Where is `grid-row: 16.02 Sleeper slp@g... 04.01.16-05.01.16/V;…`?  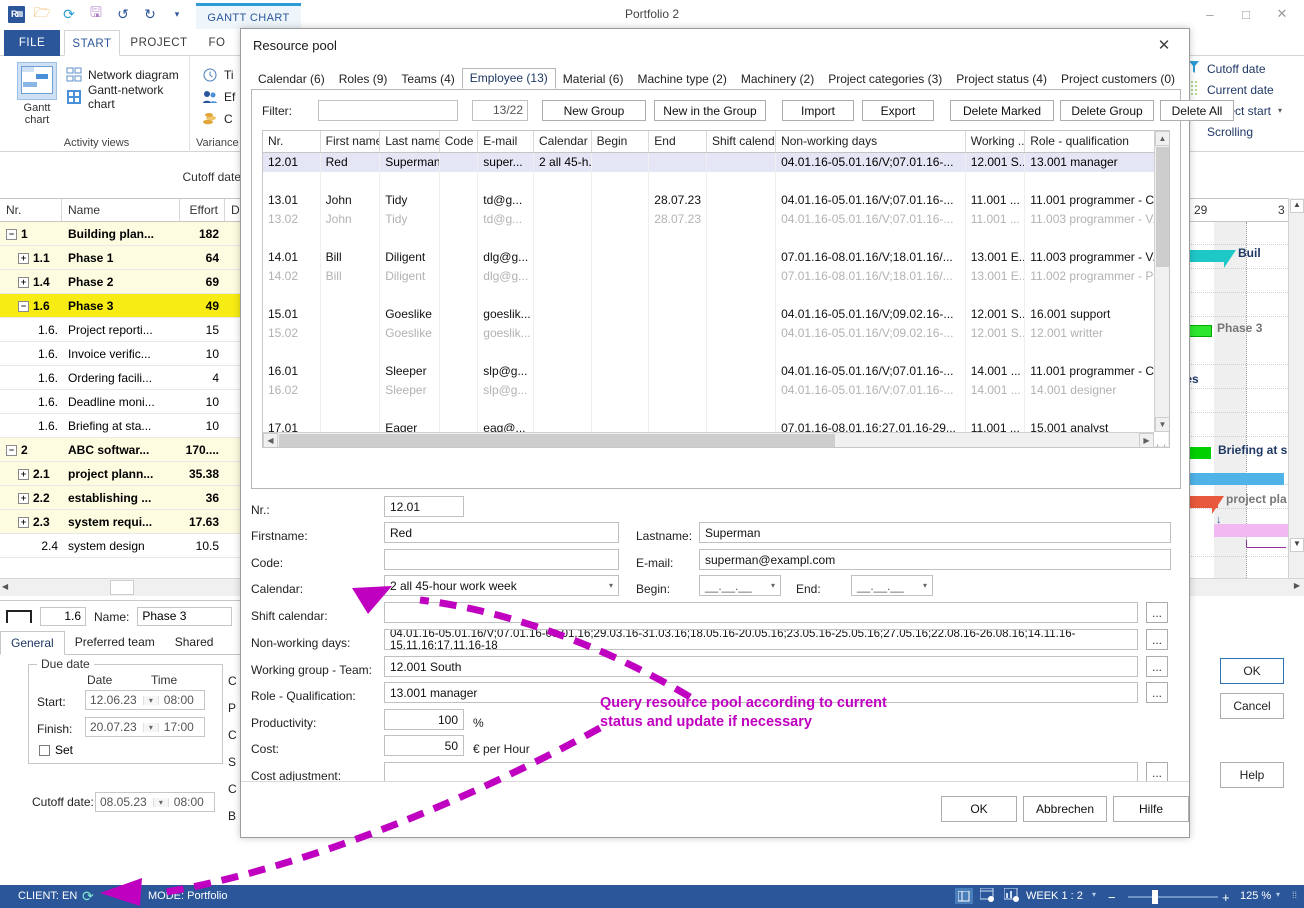
grid-row: 16.02 Sleeper slp@g... 04.01.16-05.01.16/V;… is located at coordinates (716, 390).